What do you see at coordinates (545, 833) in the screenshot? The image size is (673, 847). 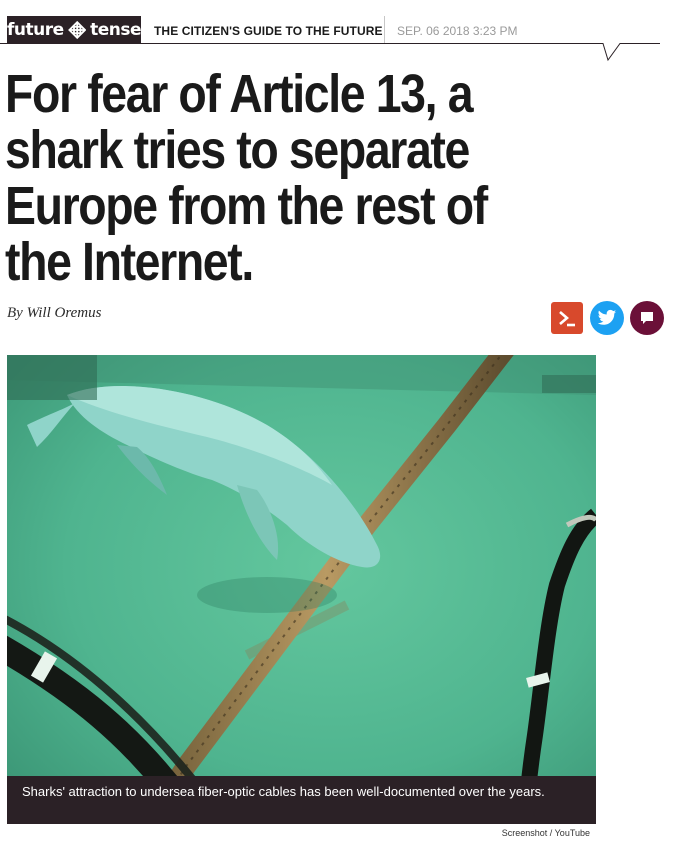 I see `image-credit: Screenshot / YouTube` at bounding box center [545, 833].